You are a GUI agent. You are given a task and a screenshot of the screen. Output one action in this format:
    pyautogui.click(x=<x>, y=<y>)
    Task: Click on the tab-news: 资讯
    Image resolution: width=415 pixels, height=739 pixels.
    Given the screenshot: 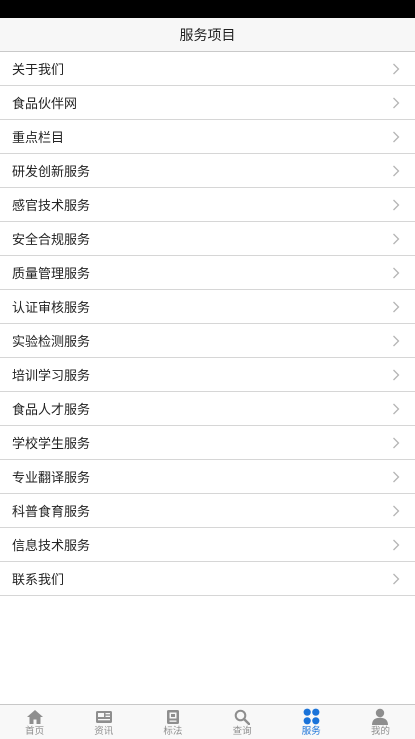 What is the action you would take?
    pyautogui.click(x=103, y=722)
    